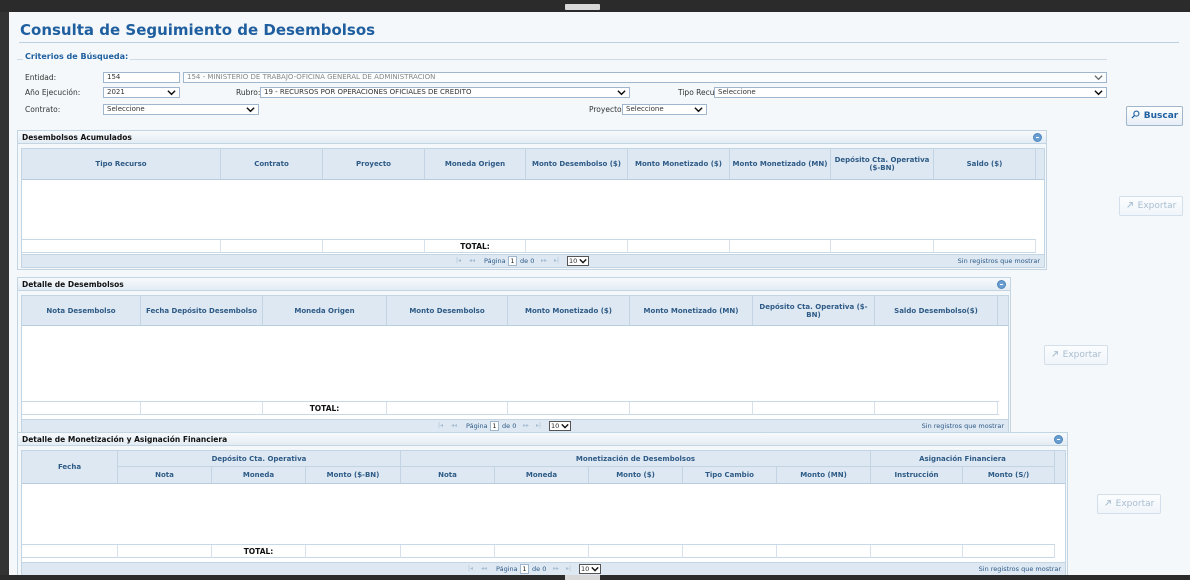  What do you see at coordinates (70, 467) in the screenshot?
I see `column-header-fecha: Fecha` at bounding box center [70, 467].